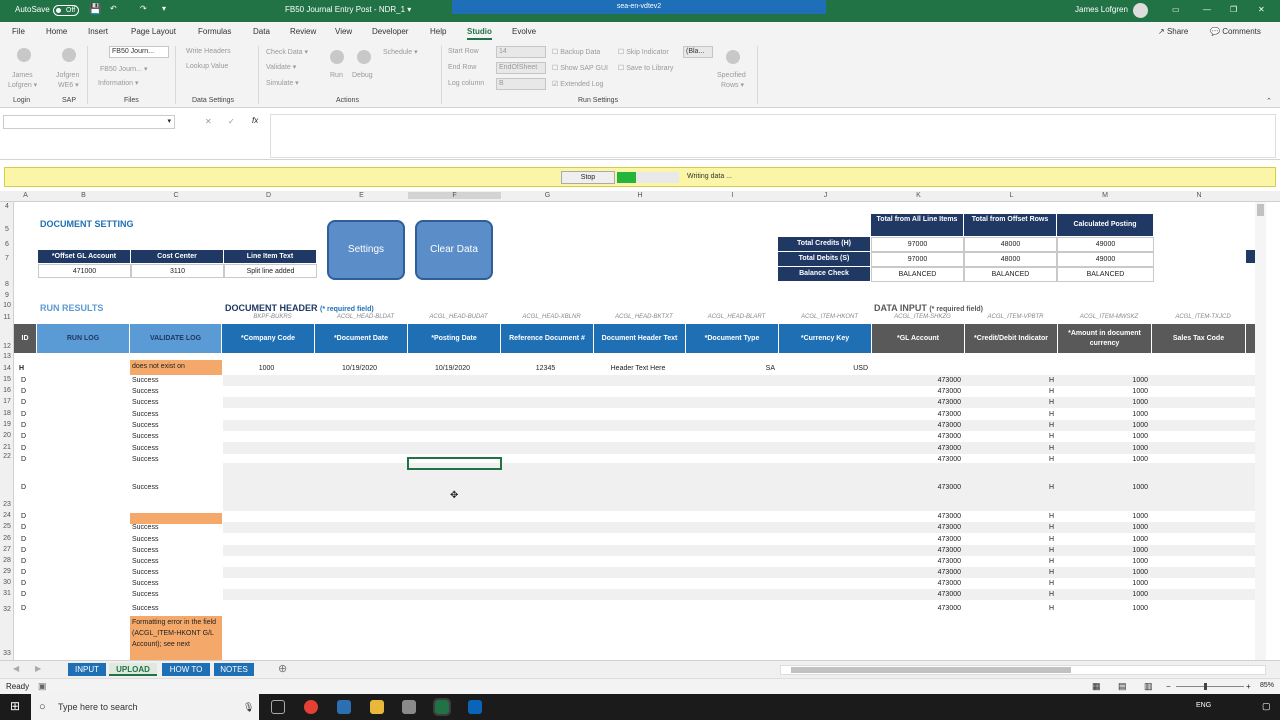 This screenshot has width=1280, height=720. I want to click on next-sheet-icon: ▶, so click(38, 668).